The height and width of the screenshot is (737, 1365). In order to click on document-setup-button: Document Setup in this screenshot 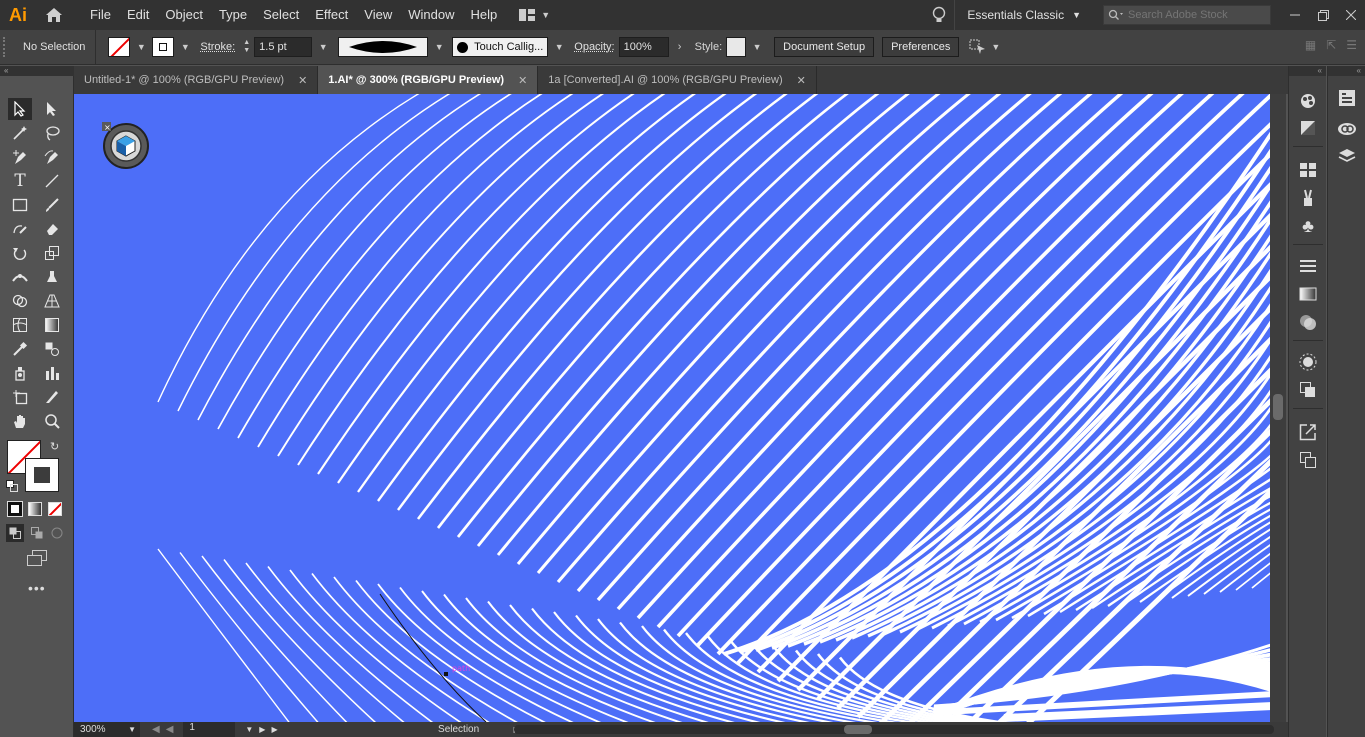, I will do `click(824, 47)`.